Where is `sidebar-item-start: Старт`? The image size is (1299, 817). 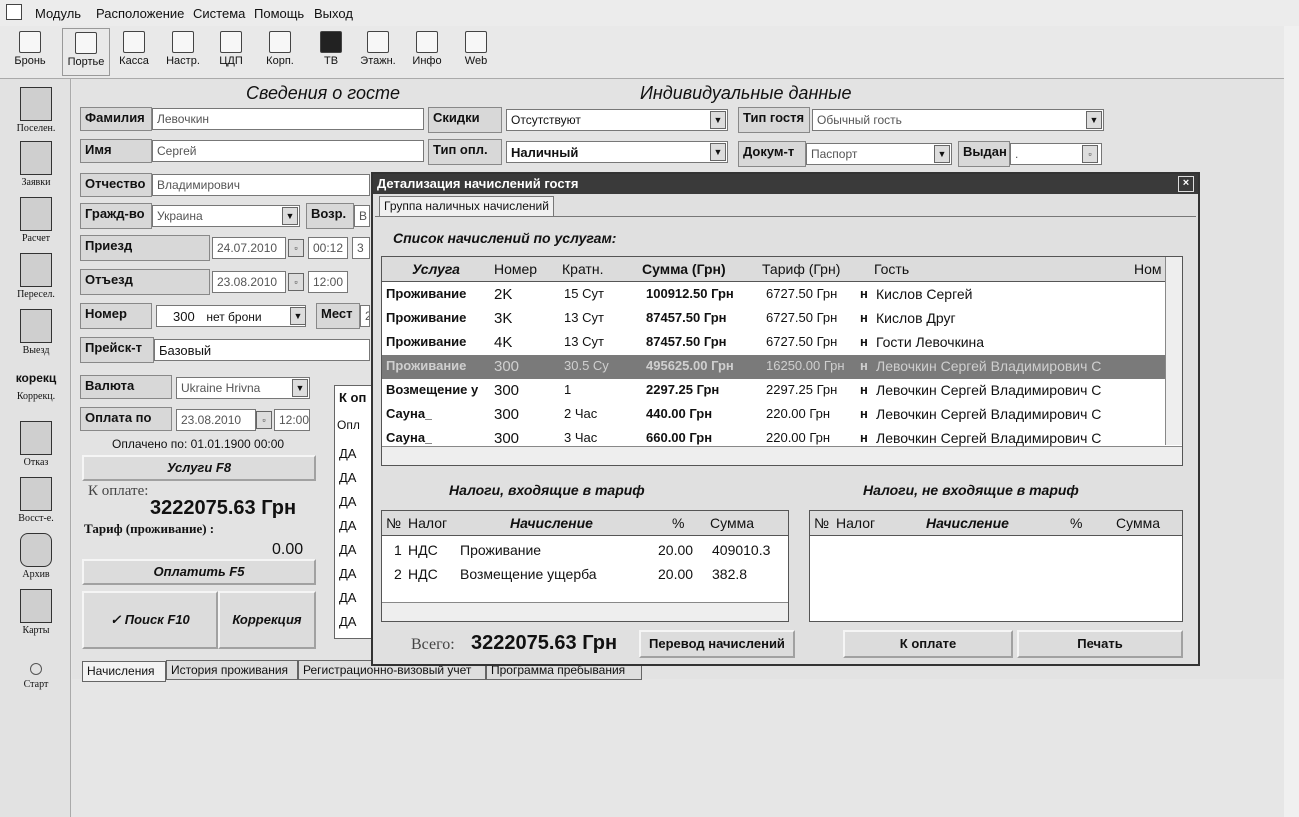 sidebar-item-start: Старт is located at coordinates (36, 679).